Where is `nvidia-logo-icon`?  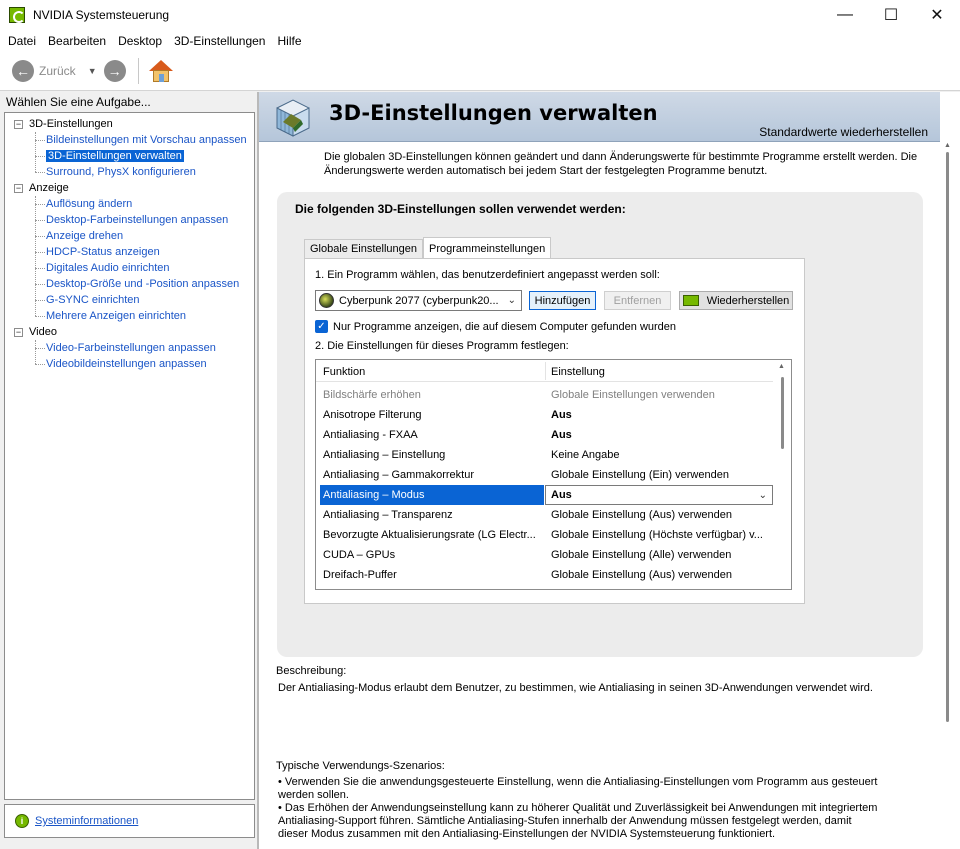
nvidia-logo-icon is located at coordinates (690, 300).